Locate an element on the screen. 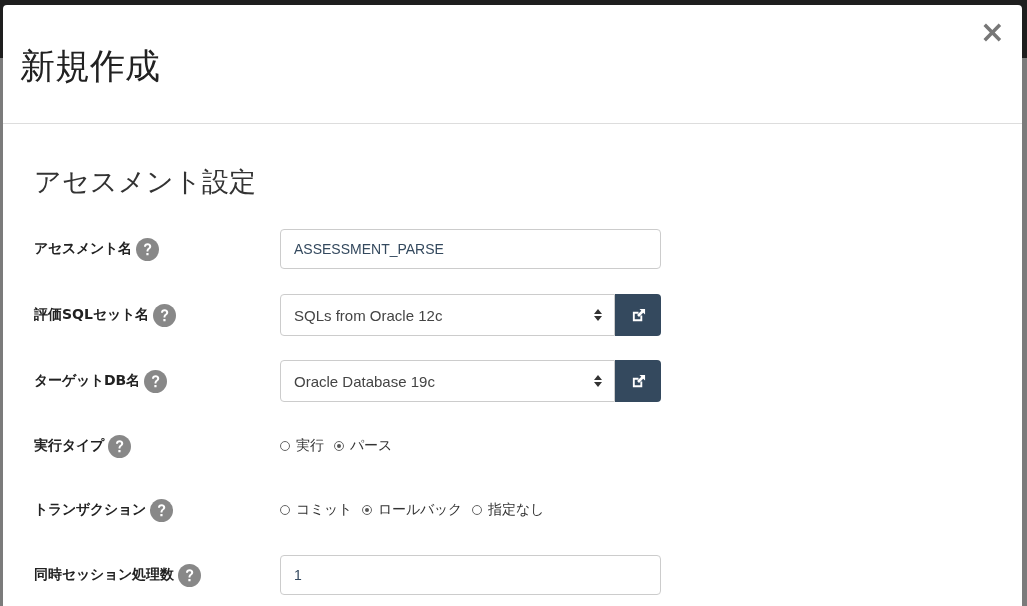 The width and height of the screenshot is (1027, 606). field-label: トランザクション is located at coordinates (90, 510).